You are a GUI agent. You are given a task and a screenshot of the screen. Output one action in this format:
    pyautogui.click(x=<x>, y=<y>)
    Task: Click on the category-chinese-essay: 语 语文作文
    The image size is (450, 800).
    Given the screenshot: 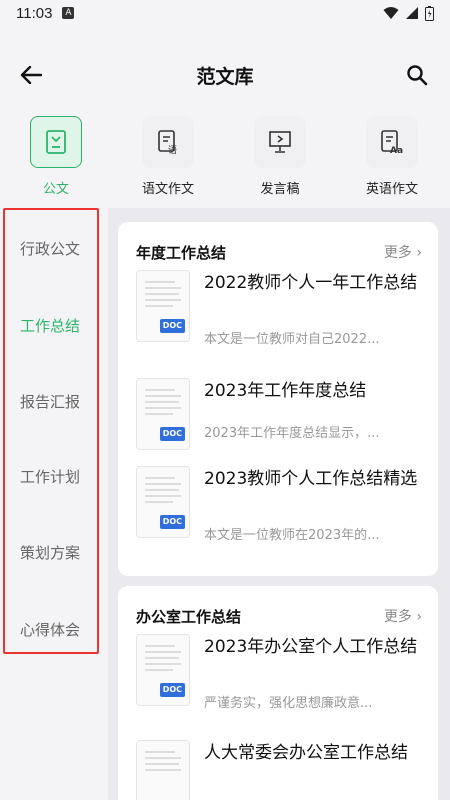 What is the action you would take?
    pyautogui.click(x=168, y=156)
    